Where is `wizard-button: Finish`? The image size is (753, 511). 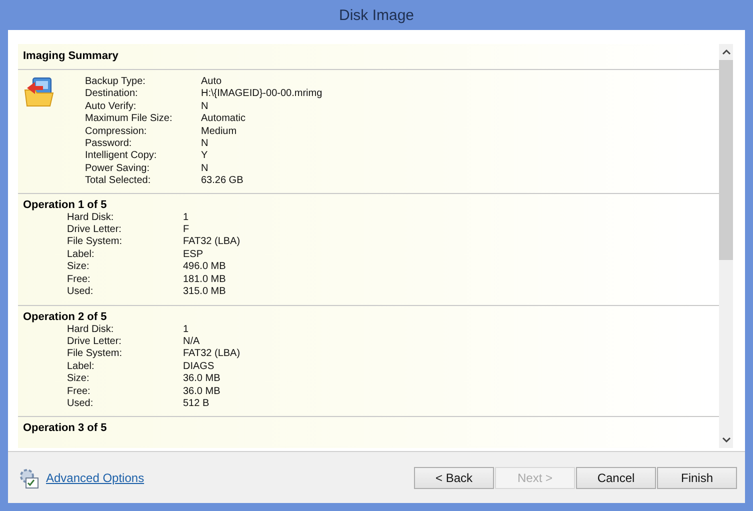
wizard-button: Finish is located at coordinates (697, 477).